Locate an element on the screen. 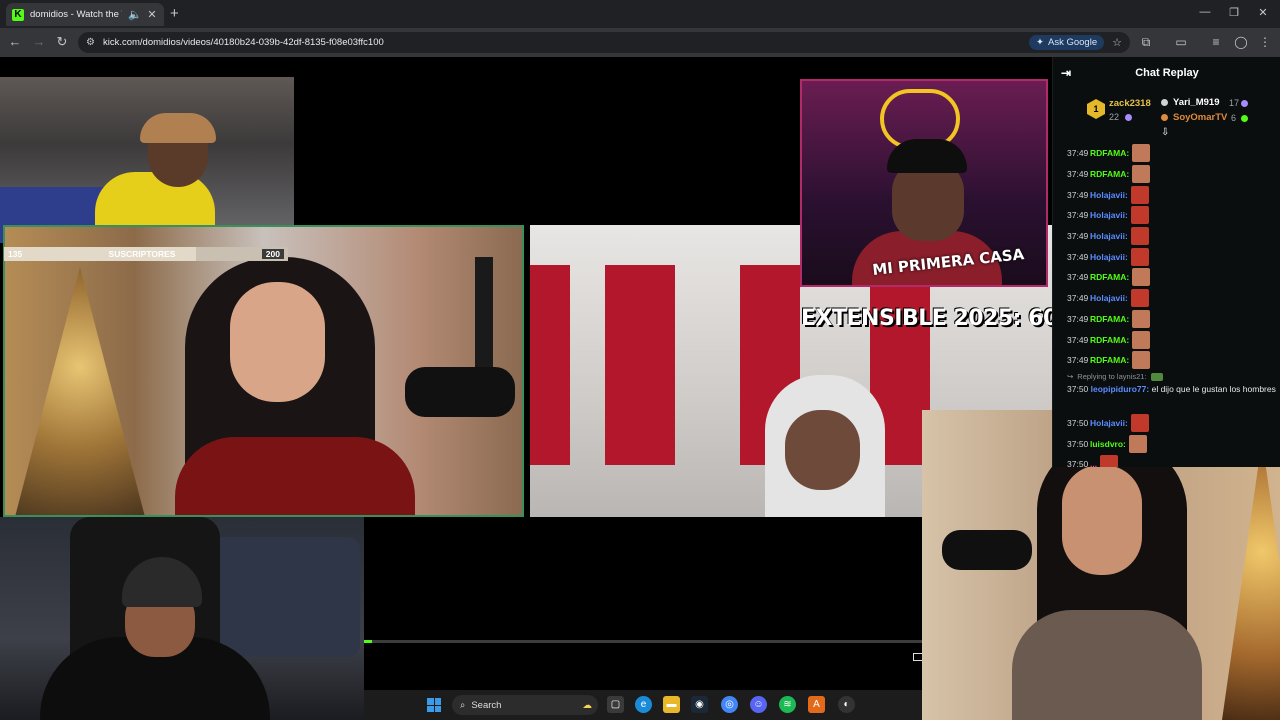  obs-icon: ◐ is located at coordinates (846, 704).